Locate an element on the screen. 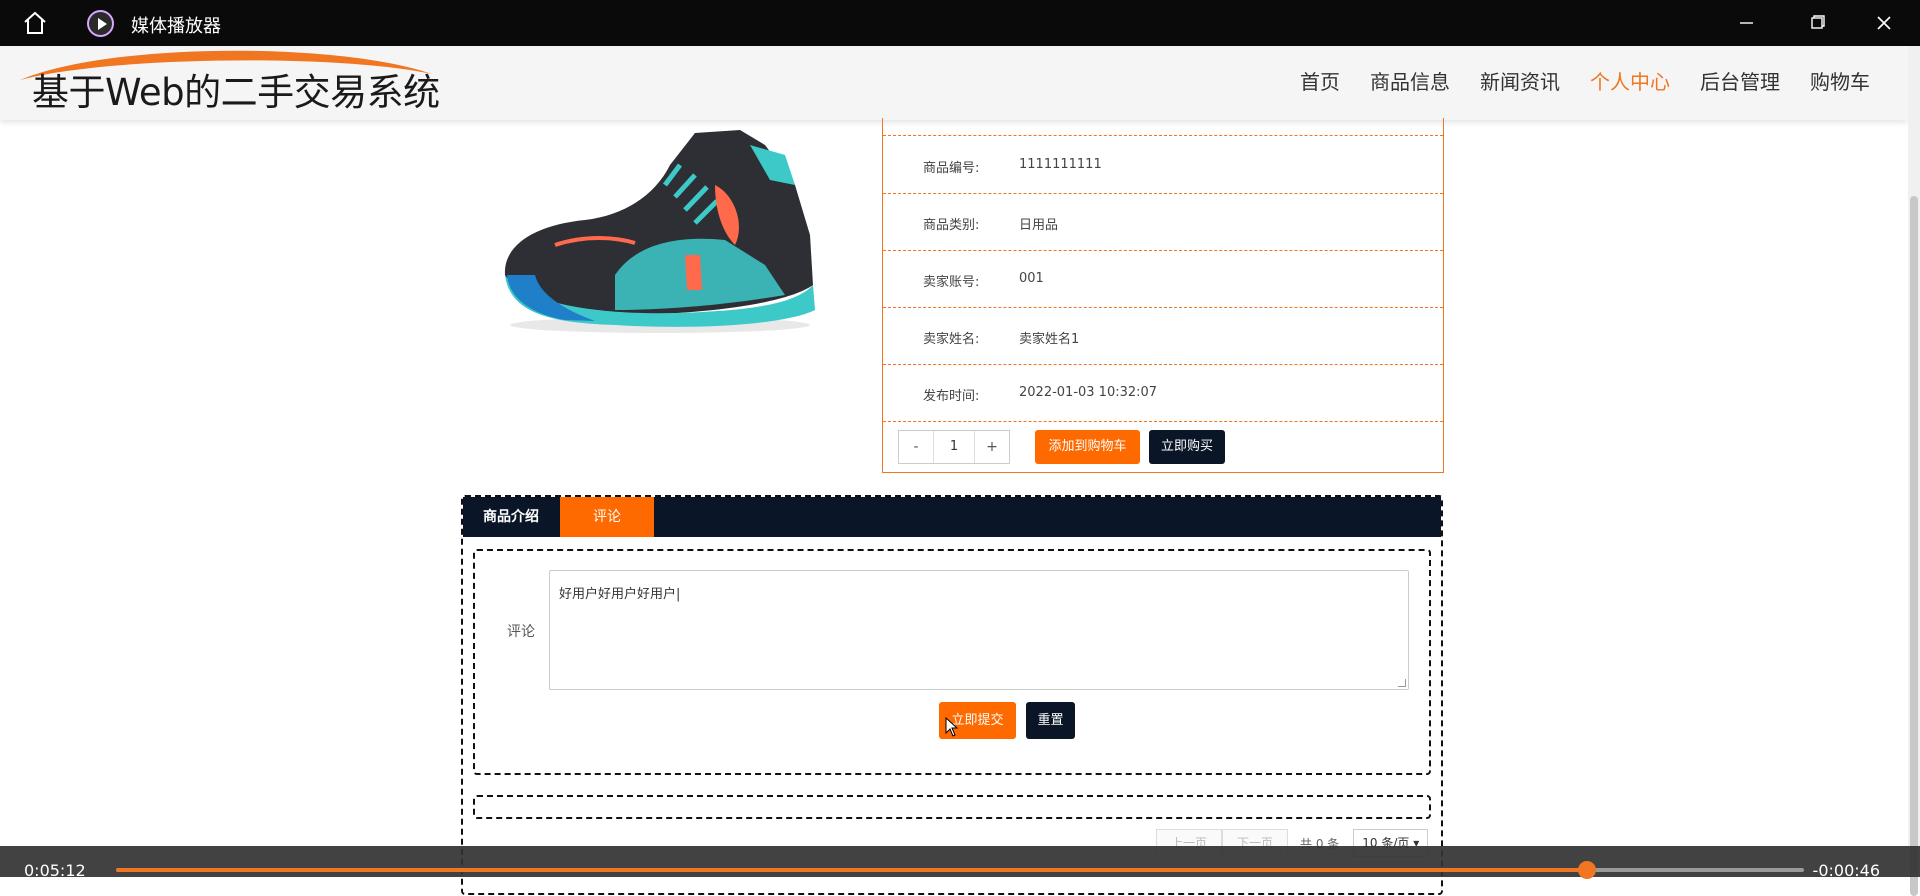 This screenshot has width=1920, height=896. media-player-controls: 0:05:12 -0:00:46 is located at coordinates (960, 863).